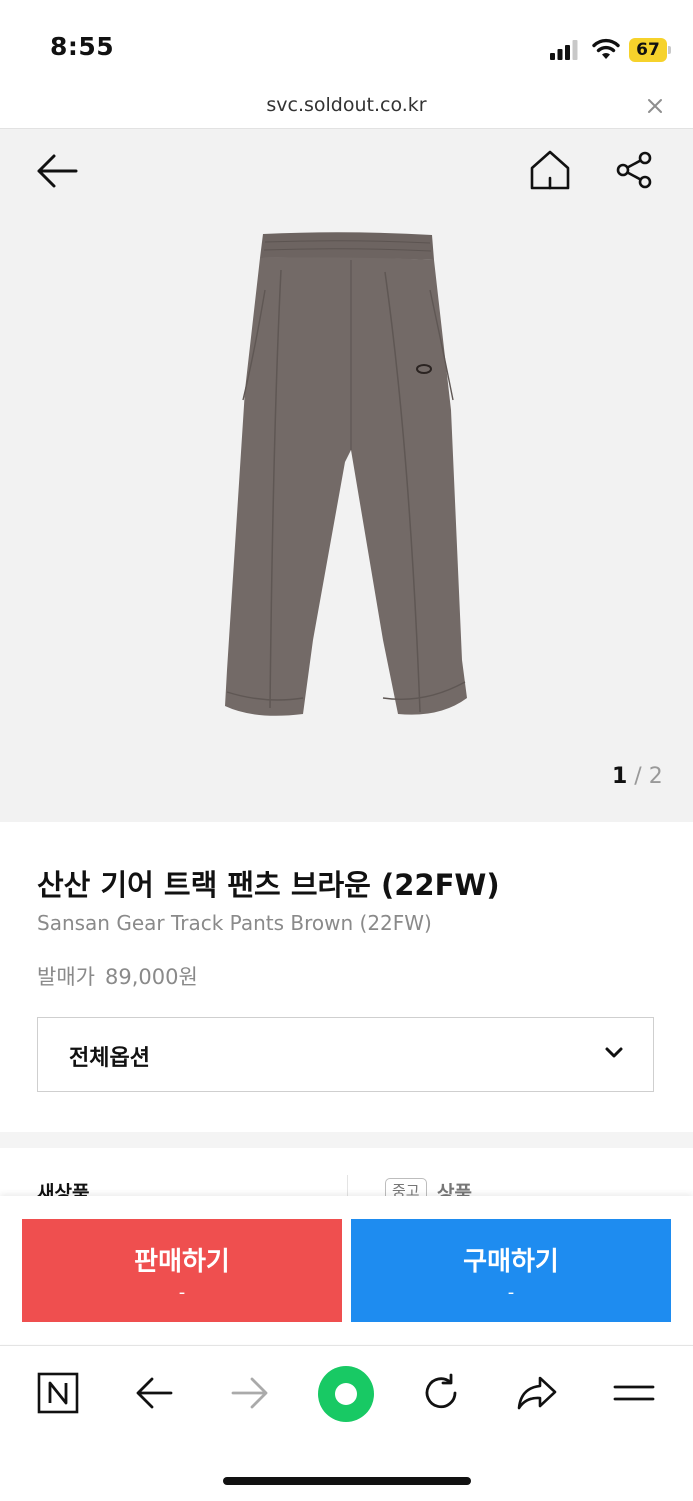 The image size is (693, 1501). I want to click on battery-indicator: 67, so click(648, 50).